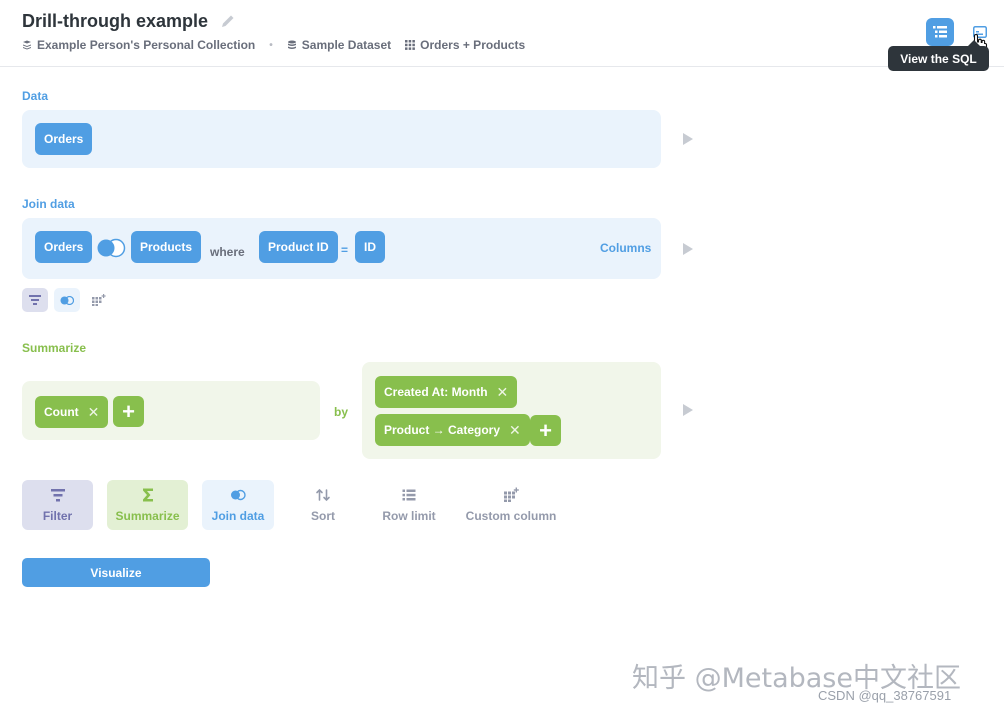 The image size is (1004, 714). I want to click on data-source-table: Orders, so click(64, 139).